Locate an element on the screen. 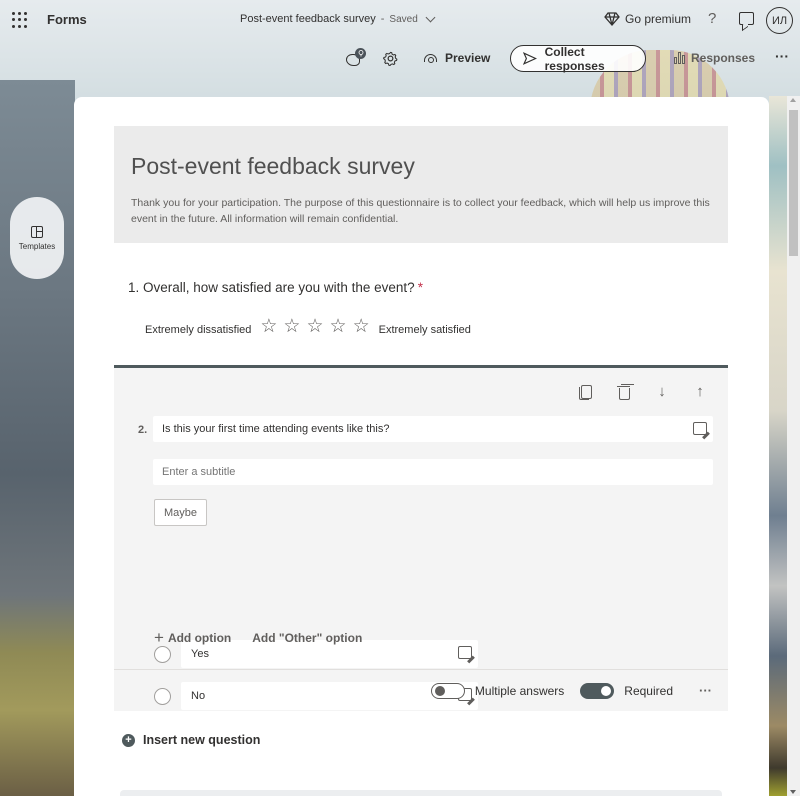  rating-low-label: Extremely dissatisfied is located at coordinates (198, 330).